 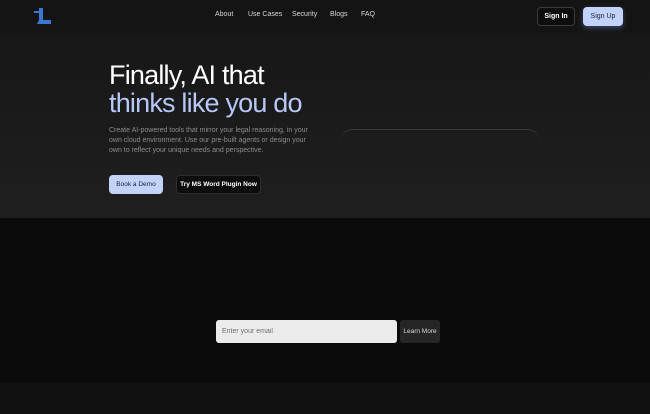 What do you see at coordinates (440, 159) in the screenshot?
I see `hero-preview-card` at bounding box center [440, 159].